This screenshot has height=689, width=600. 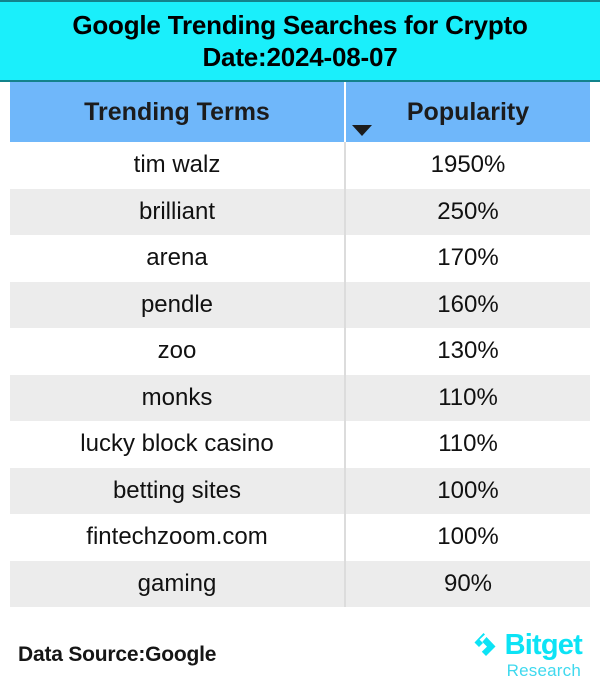 I want to click on table-row: lucky block casino 110%, so click(x=300, y=444).